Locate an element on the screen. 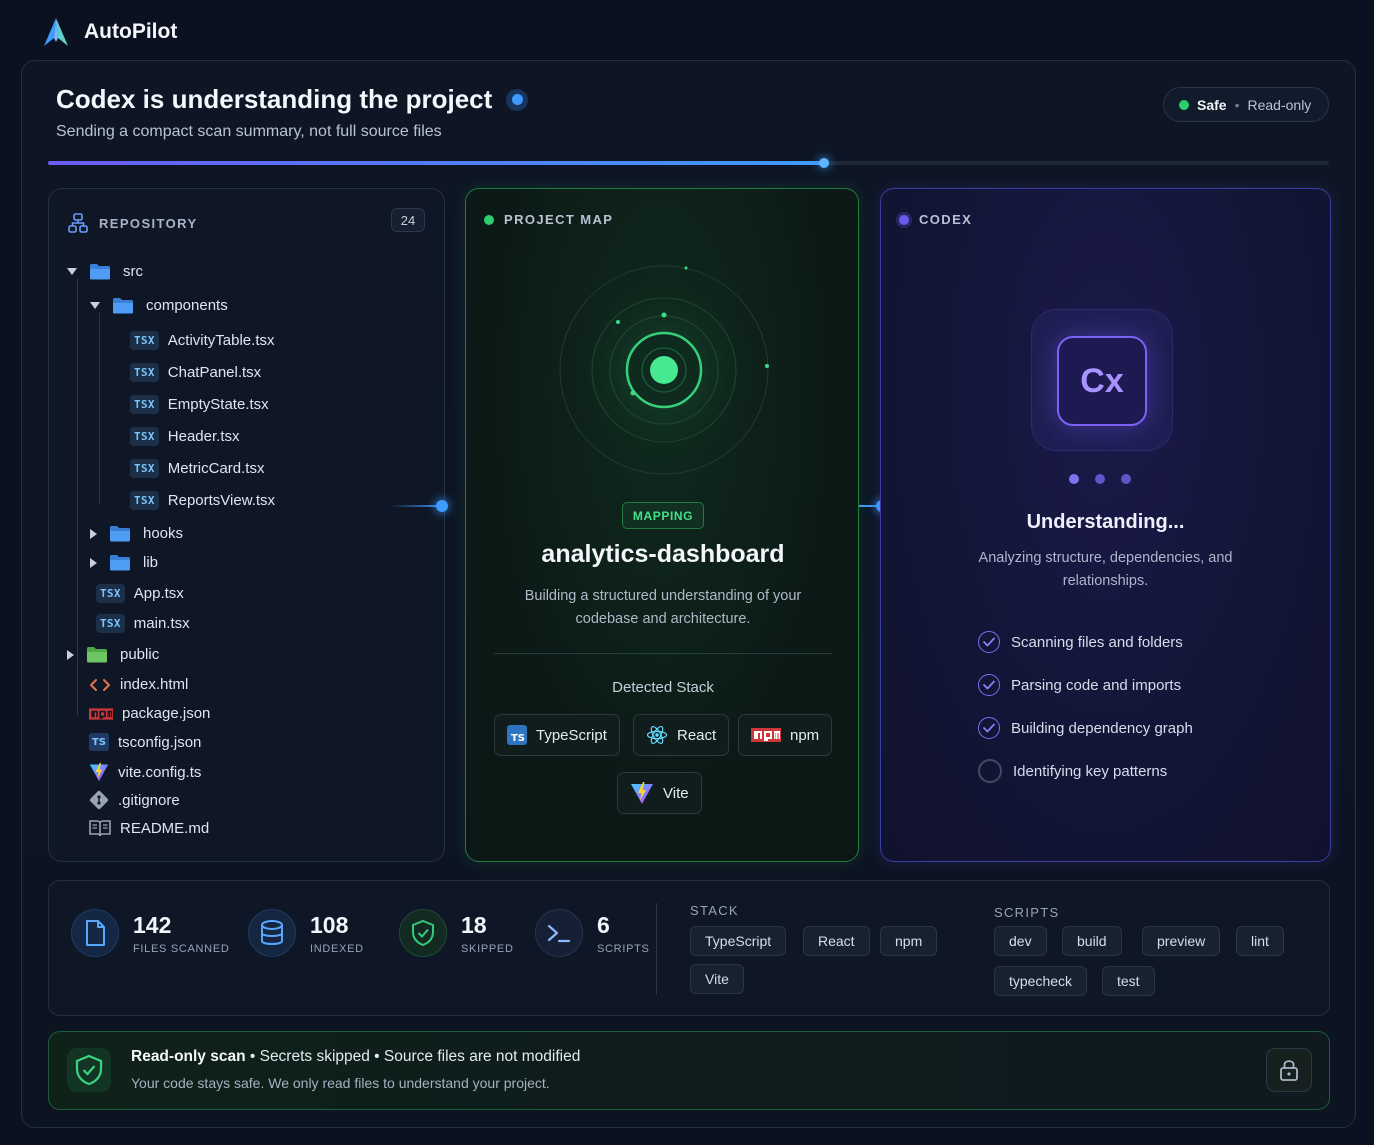 This screenshot has height=1145, width=1374. tree-item-readme-md: README.md is located at coordinates (149, 828).